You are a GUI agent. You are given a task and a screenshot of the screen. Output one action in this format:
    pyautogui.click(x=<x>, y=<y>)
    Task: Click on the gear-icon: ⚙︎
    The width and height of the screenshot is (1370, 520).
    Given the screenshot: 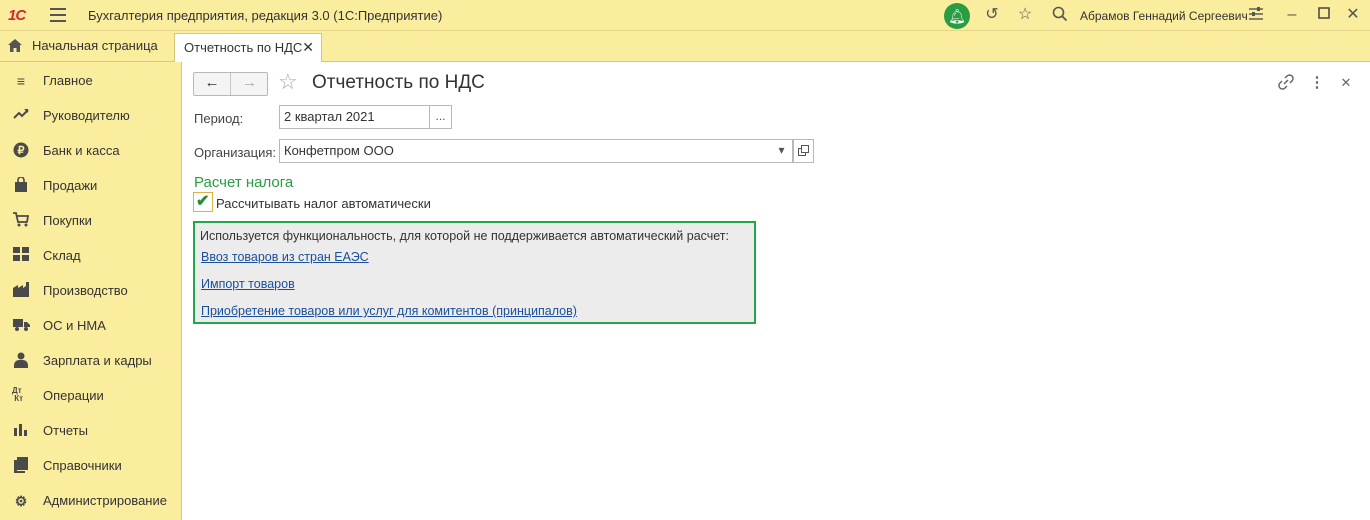 What is the action you would take?
    pyautogui.click(x=21, y=501)
    